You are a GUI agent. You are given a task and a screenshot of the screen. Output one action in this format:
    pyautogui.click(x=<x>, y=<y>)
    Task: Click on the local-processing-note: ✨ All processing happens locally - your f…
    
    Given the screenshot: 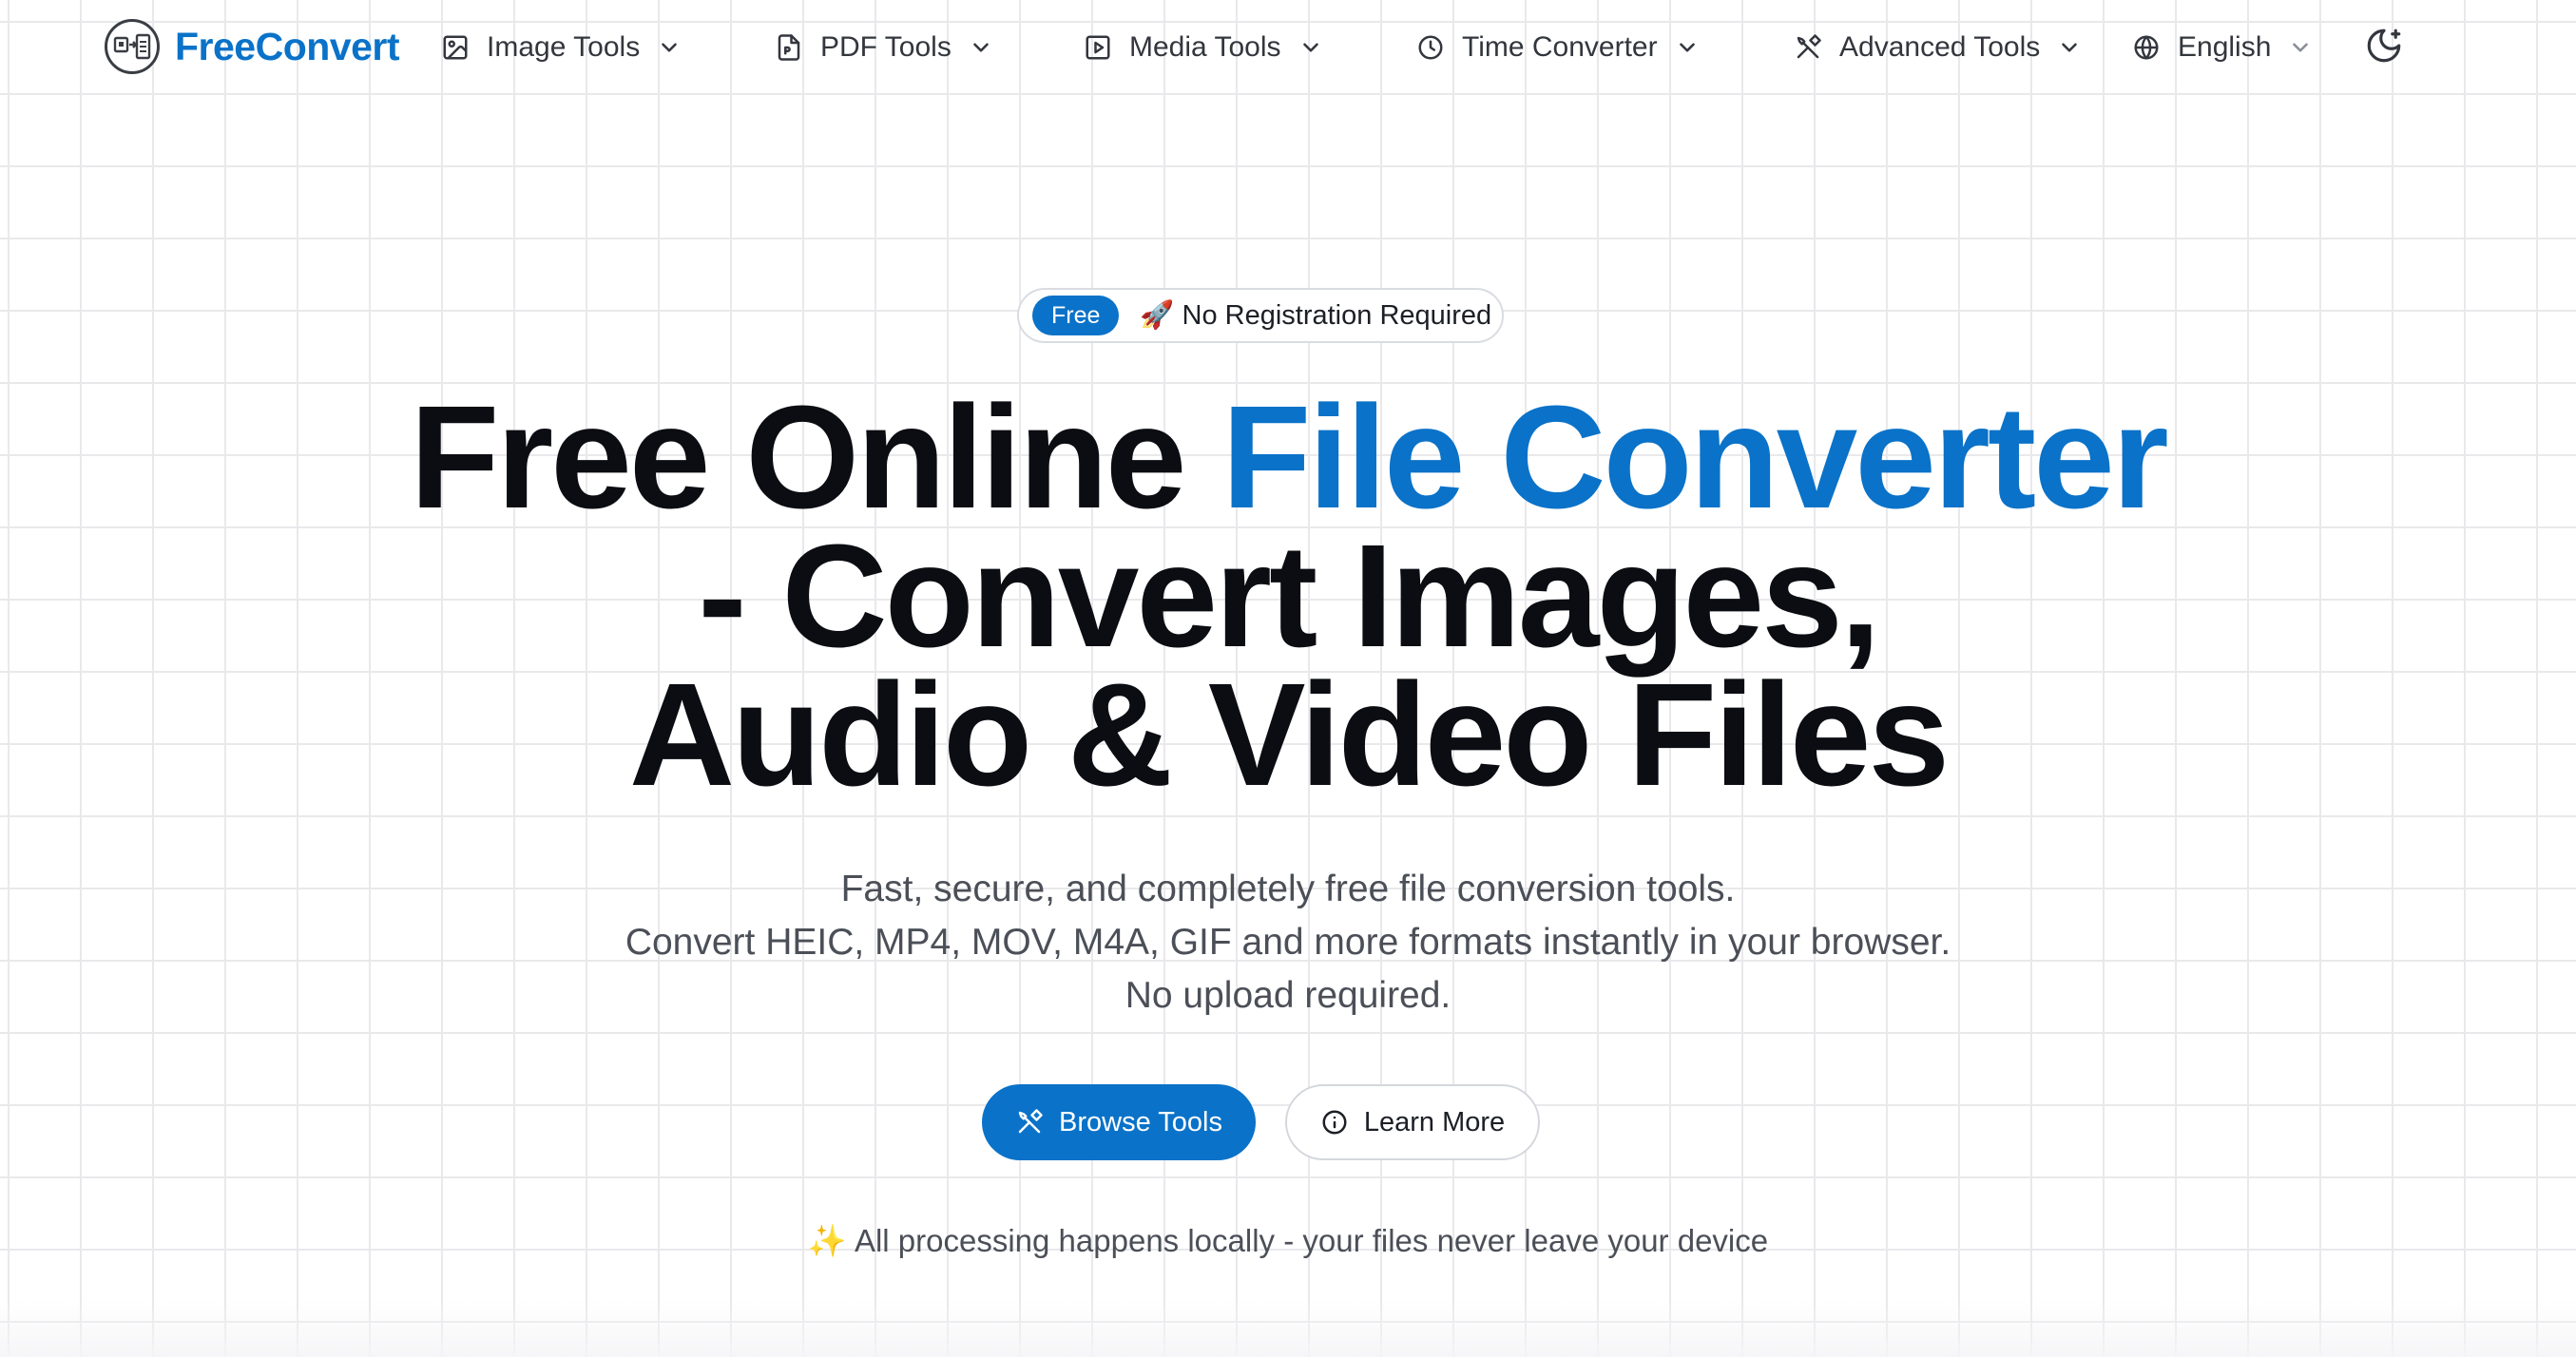 What is the action you would take?
    pyautogui.click(x=1288, y=1241)
    